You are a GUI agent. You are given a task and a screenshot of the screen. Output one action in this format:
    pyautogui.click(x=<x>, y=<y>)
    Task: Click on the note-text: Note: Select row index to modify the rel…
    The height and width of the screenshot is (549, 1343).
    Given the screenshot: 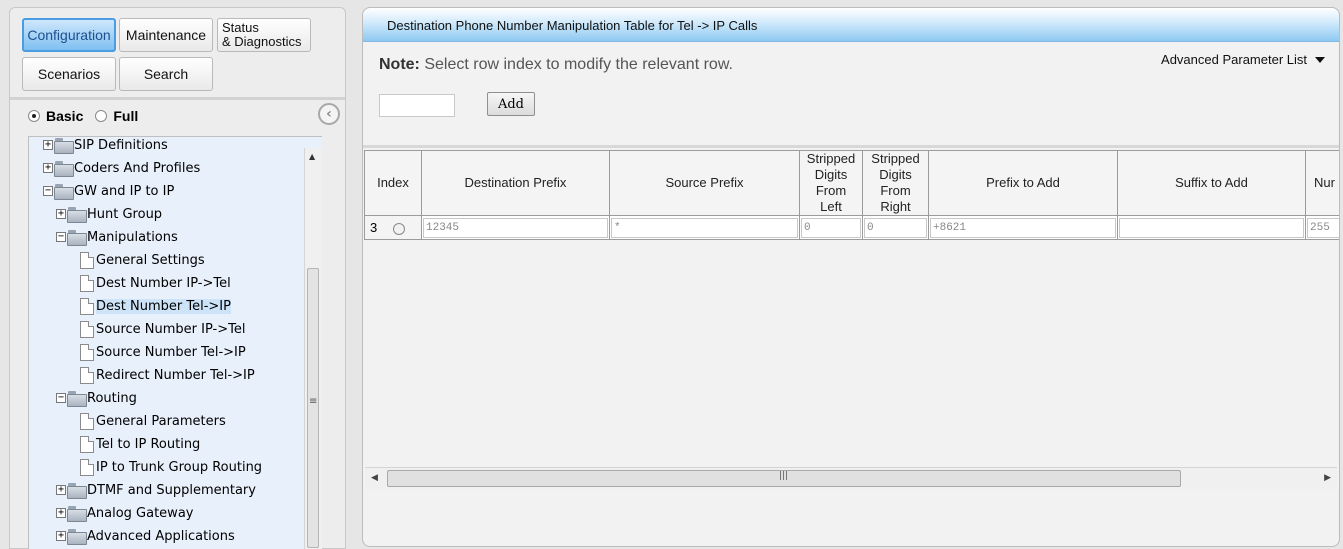 What is the action you would take?
    pyautogui.click(x=556, y=65)
    